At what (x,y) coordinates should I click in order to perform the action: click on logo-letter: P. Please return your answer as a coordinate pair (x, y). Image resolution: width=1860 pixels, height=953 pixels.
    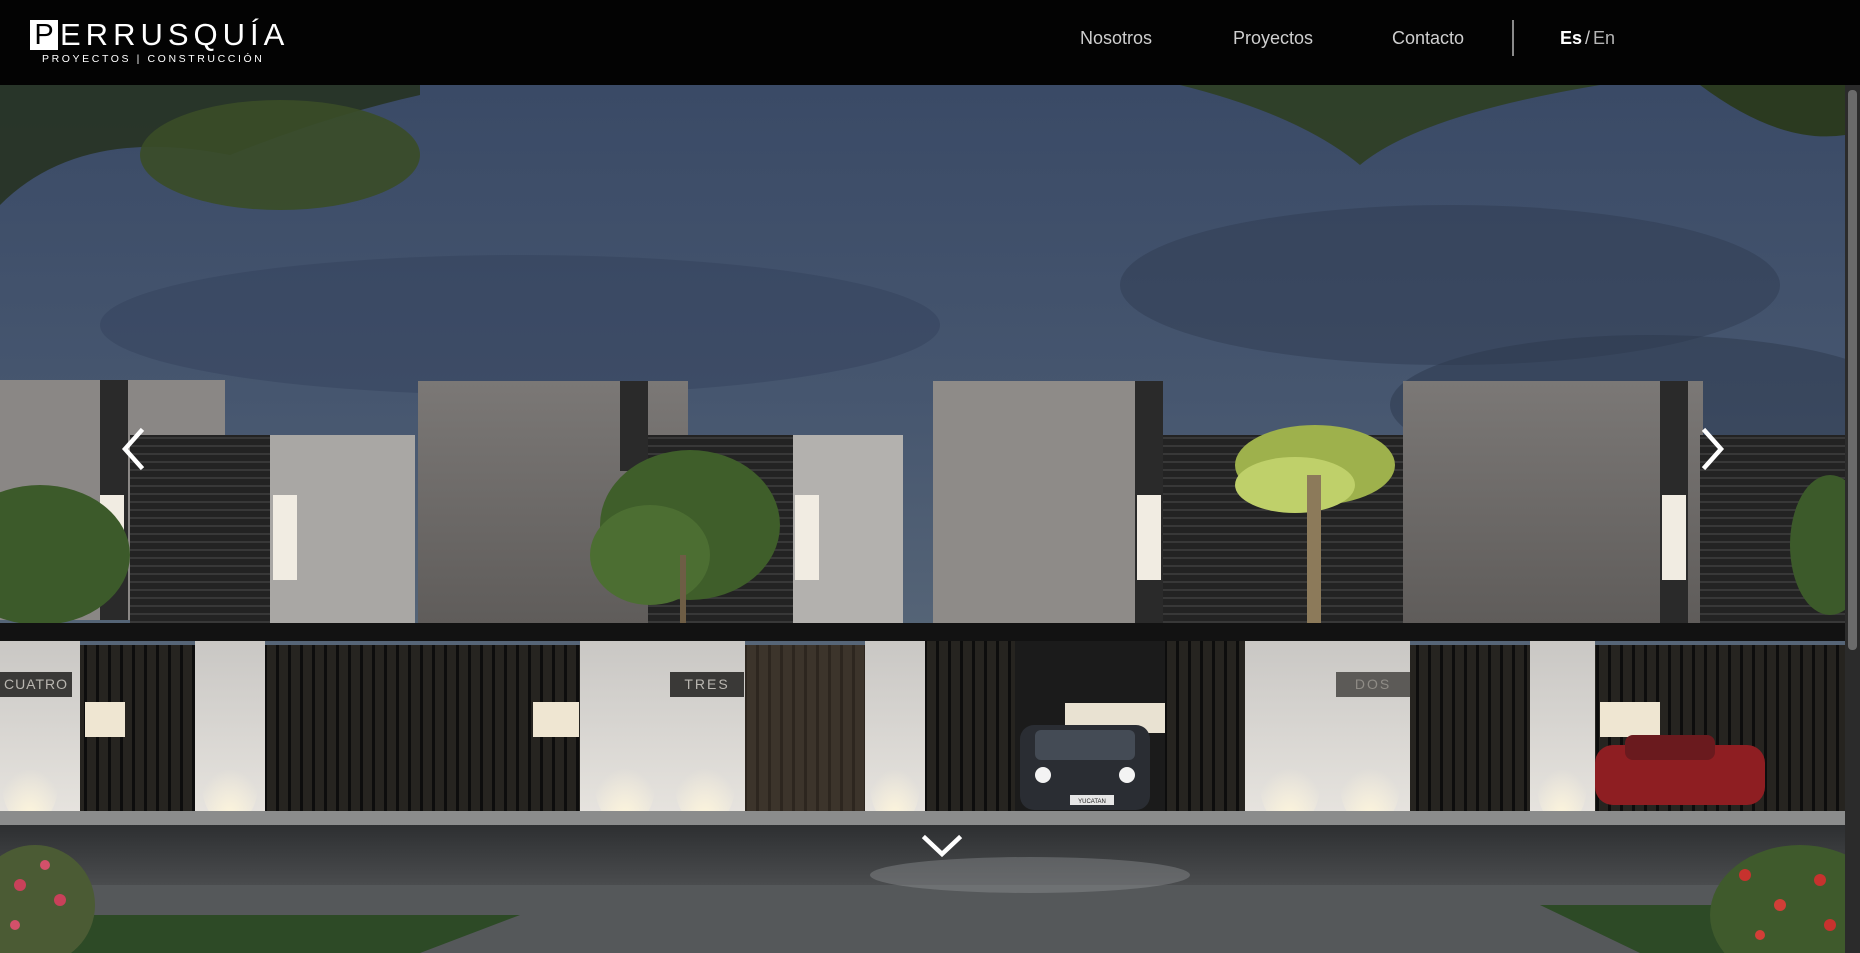
    Looking at the image, I should click on (44, 35).